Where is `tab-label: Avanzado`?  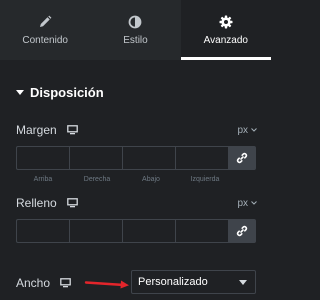 tab-label: Avanzado is located at coordinates (225, 40).